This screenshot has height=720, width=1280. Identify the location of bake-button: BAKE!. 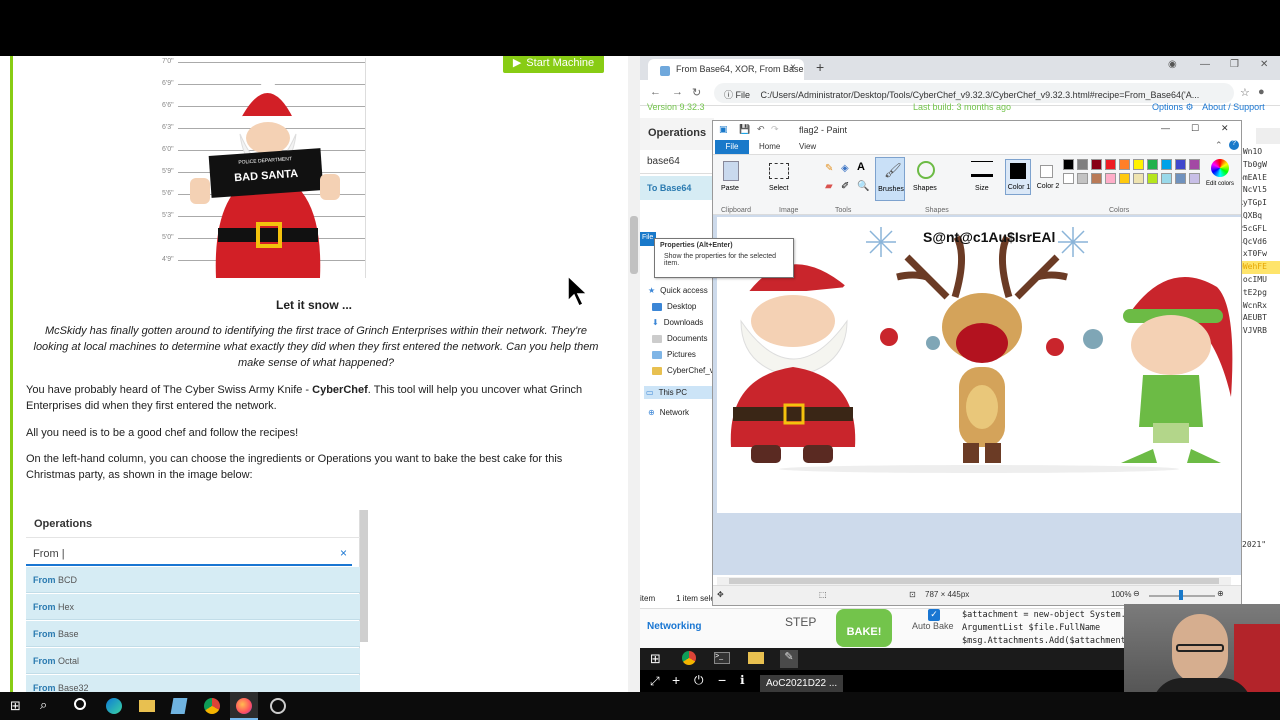
(864, 628).